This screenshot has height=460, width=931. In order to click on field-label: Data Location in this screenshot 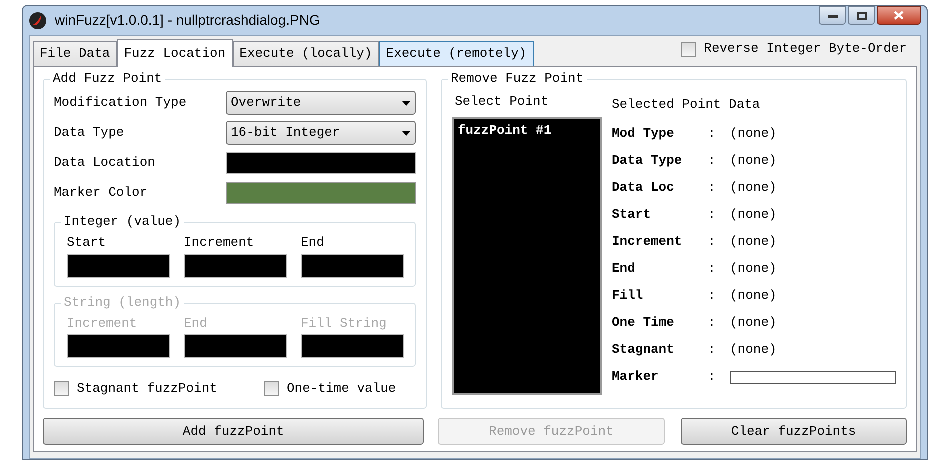, I will do `click(105, 163)`.